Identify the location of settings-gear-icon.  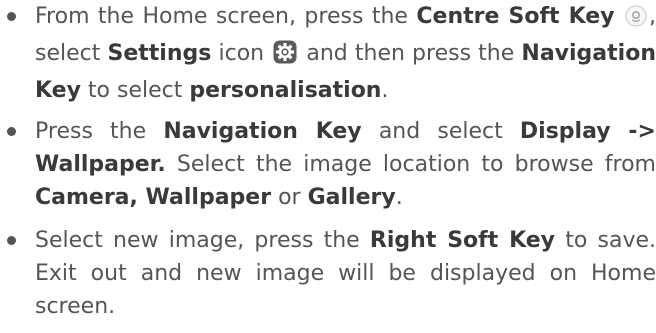
(285, 57).